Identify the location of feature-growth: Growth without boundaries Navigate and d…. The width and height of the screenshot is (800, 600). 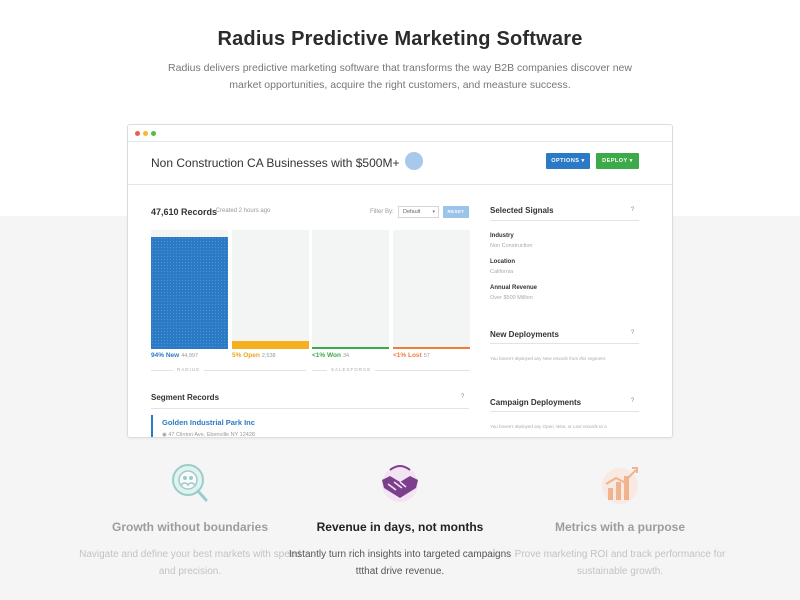
(190, 520).